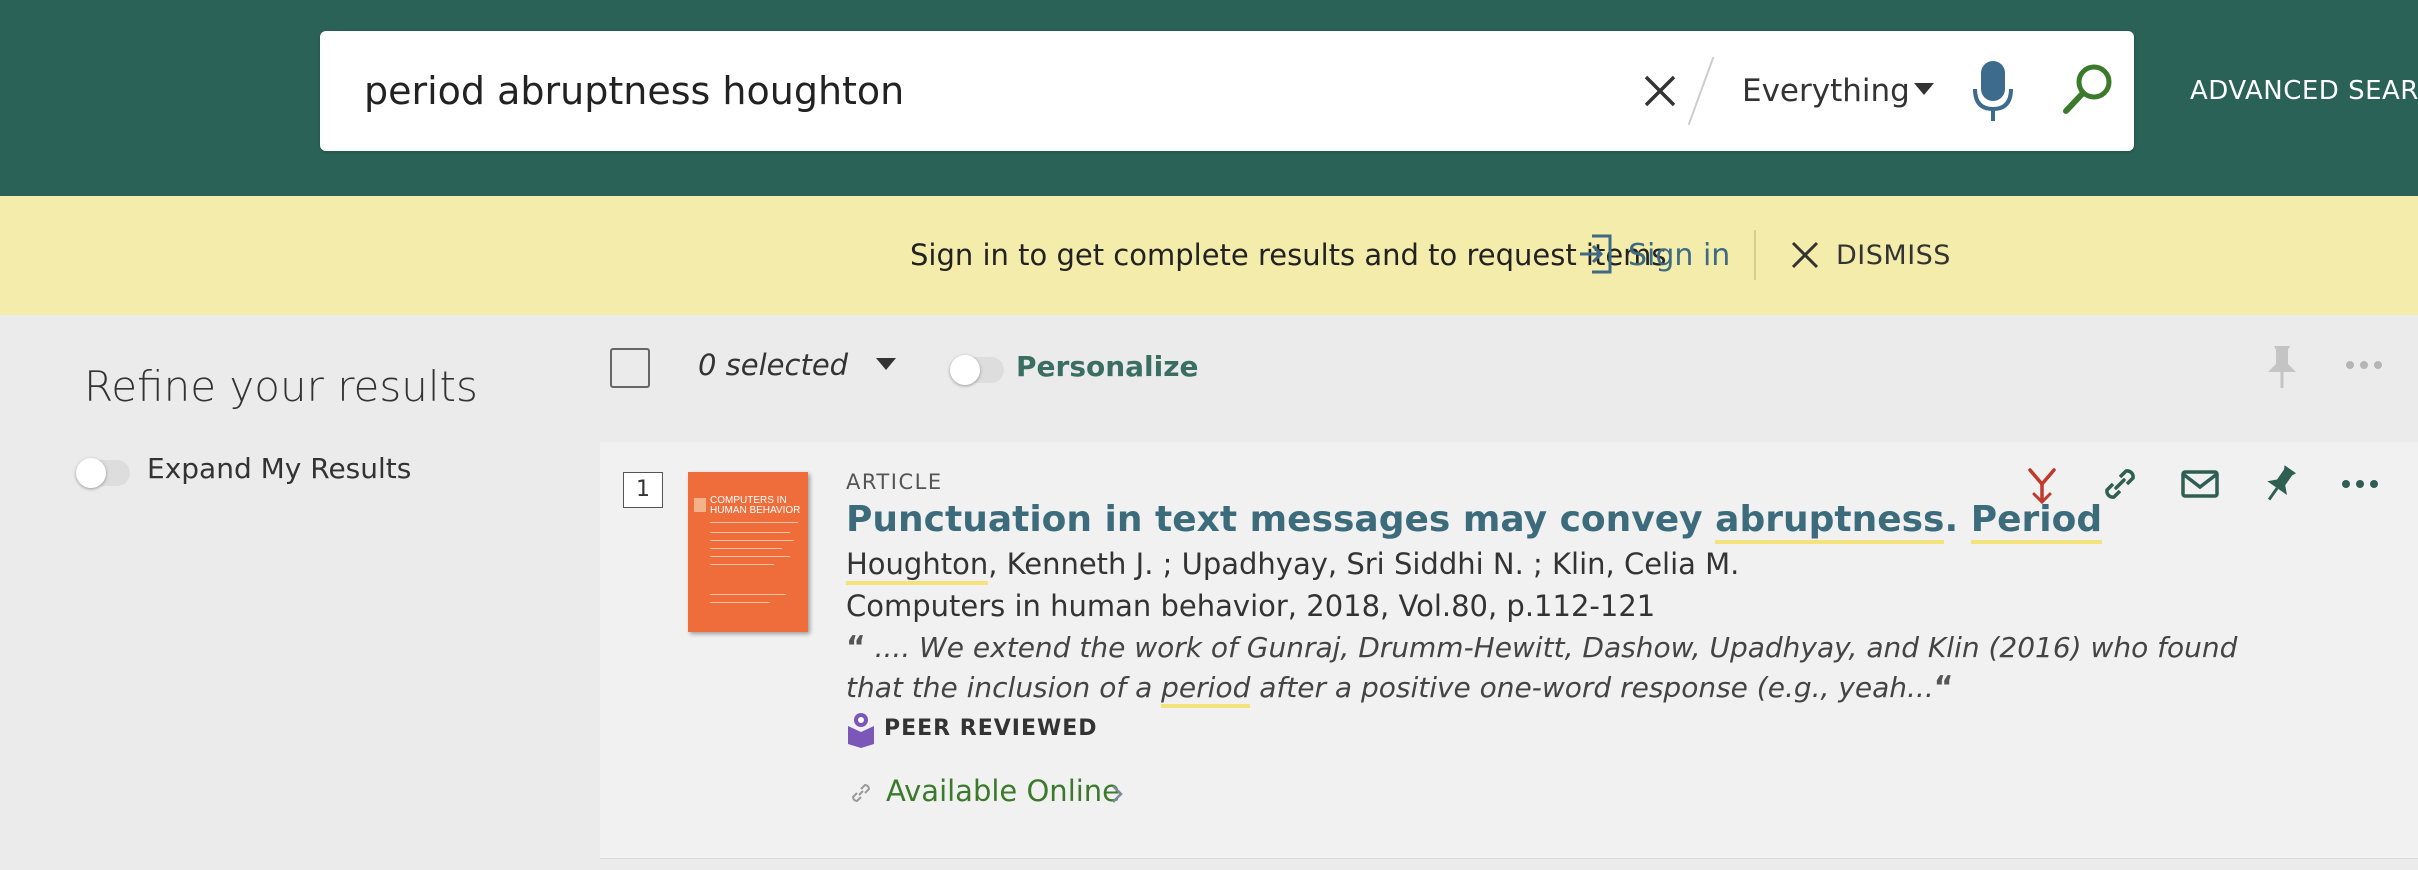 The width and height of the screenshot is (2418, 870). What do you see at coordinates (1893, 255) in the screenshot?
I see `dismiss-button: DISMISS` at bounding box center [1893, 255].